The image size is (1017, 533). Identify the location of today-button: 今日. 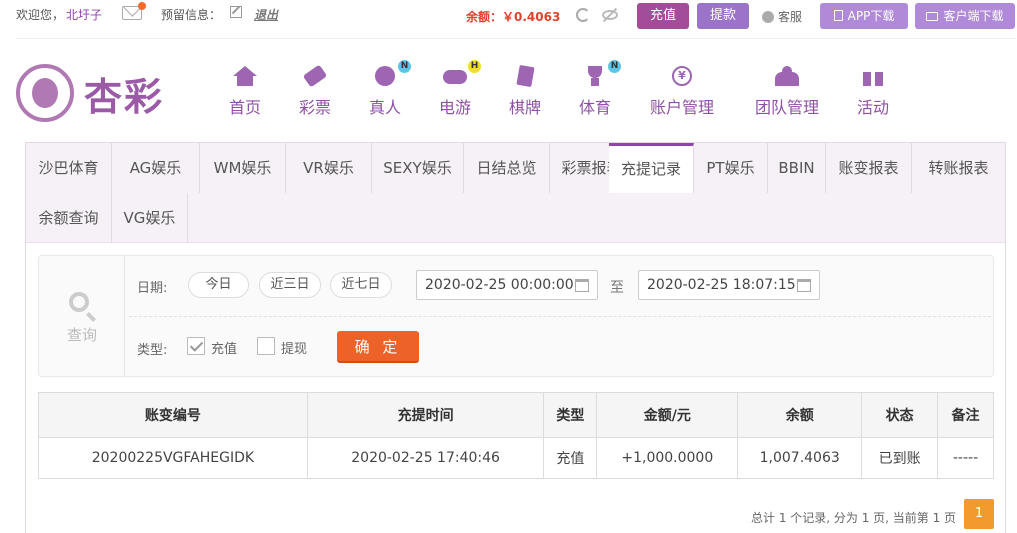
(218, 285).